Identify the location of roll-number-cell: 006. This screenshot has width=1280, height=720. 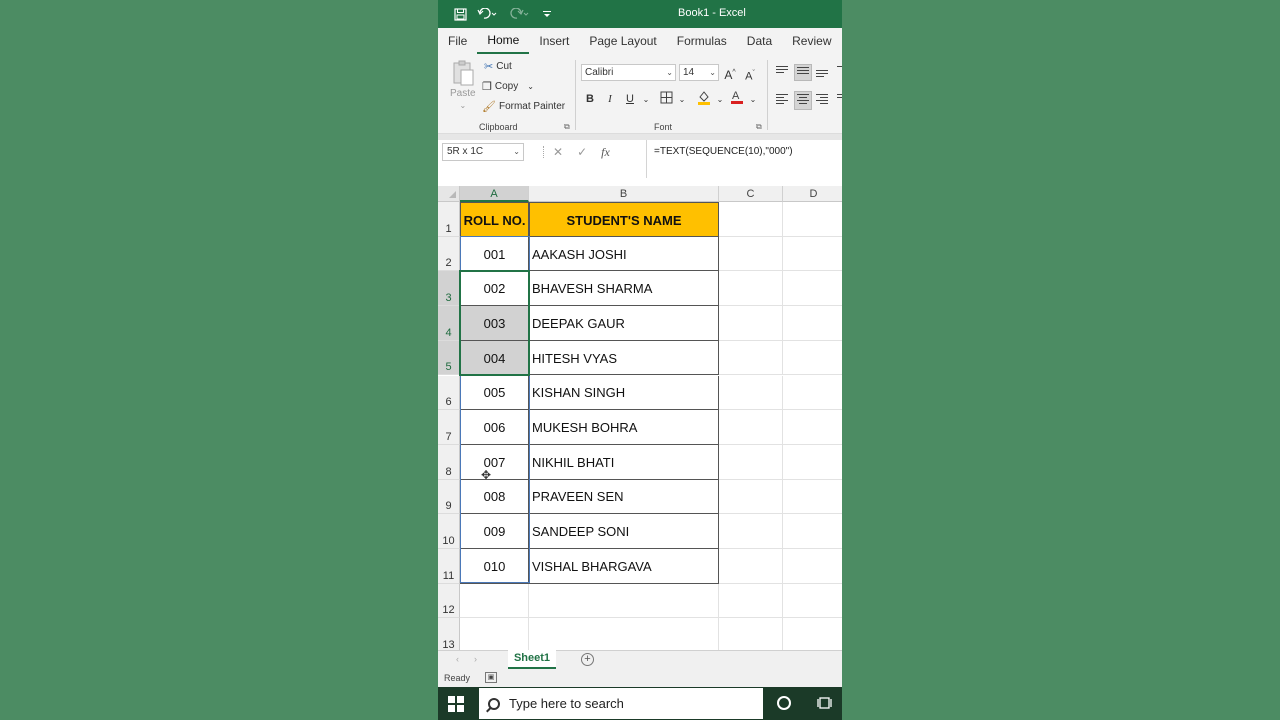
(494, 427).